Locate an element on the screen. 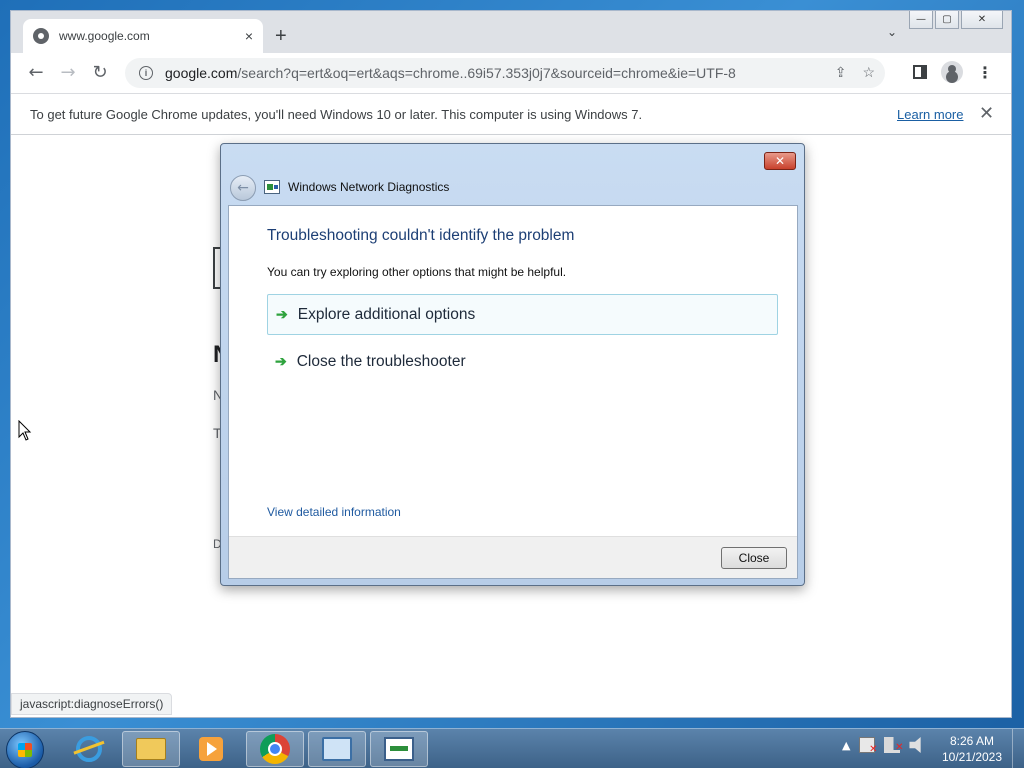 The width and height of the screenshot is (1024, 768). option-label: Close the troubleshooter is located at coordinates (381, 361).